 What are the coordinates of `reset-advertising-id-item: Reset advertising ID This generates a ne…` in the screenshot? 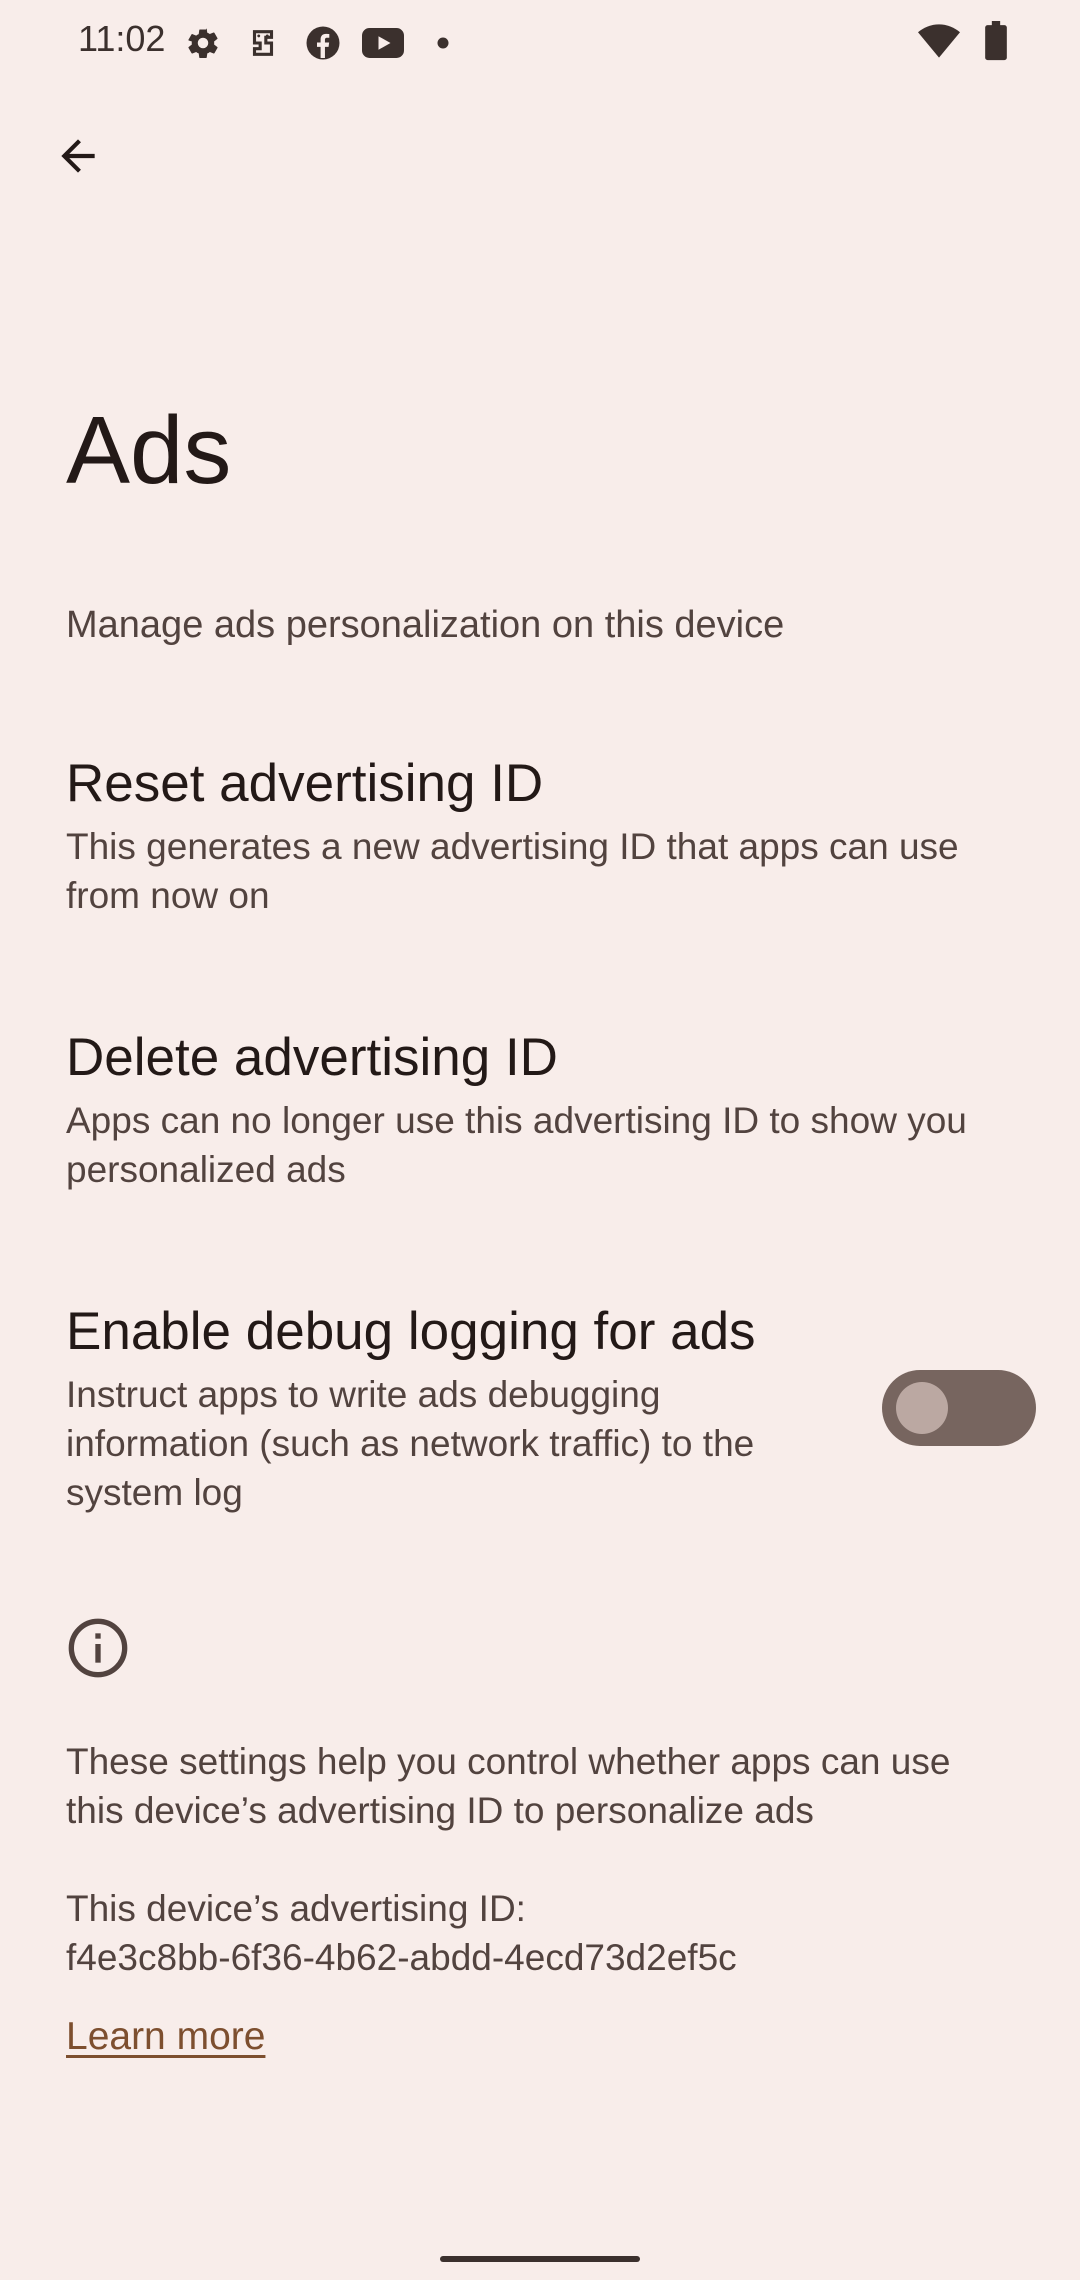 It's located at (540, 835).